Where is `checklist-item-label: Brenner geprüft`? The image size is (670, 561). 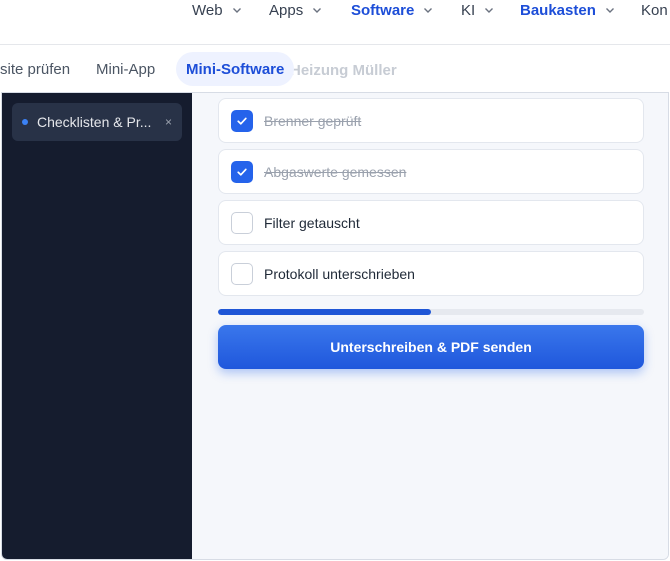 checklist-item-label: Brenner geprüft is located at coordinates (313, 120).